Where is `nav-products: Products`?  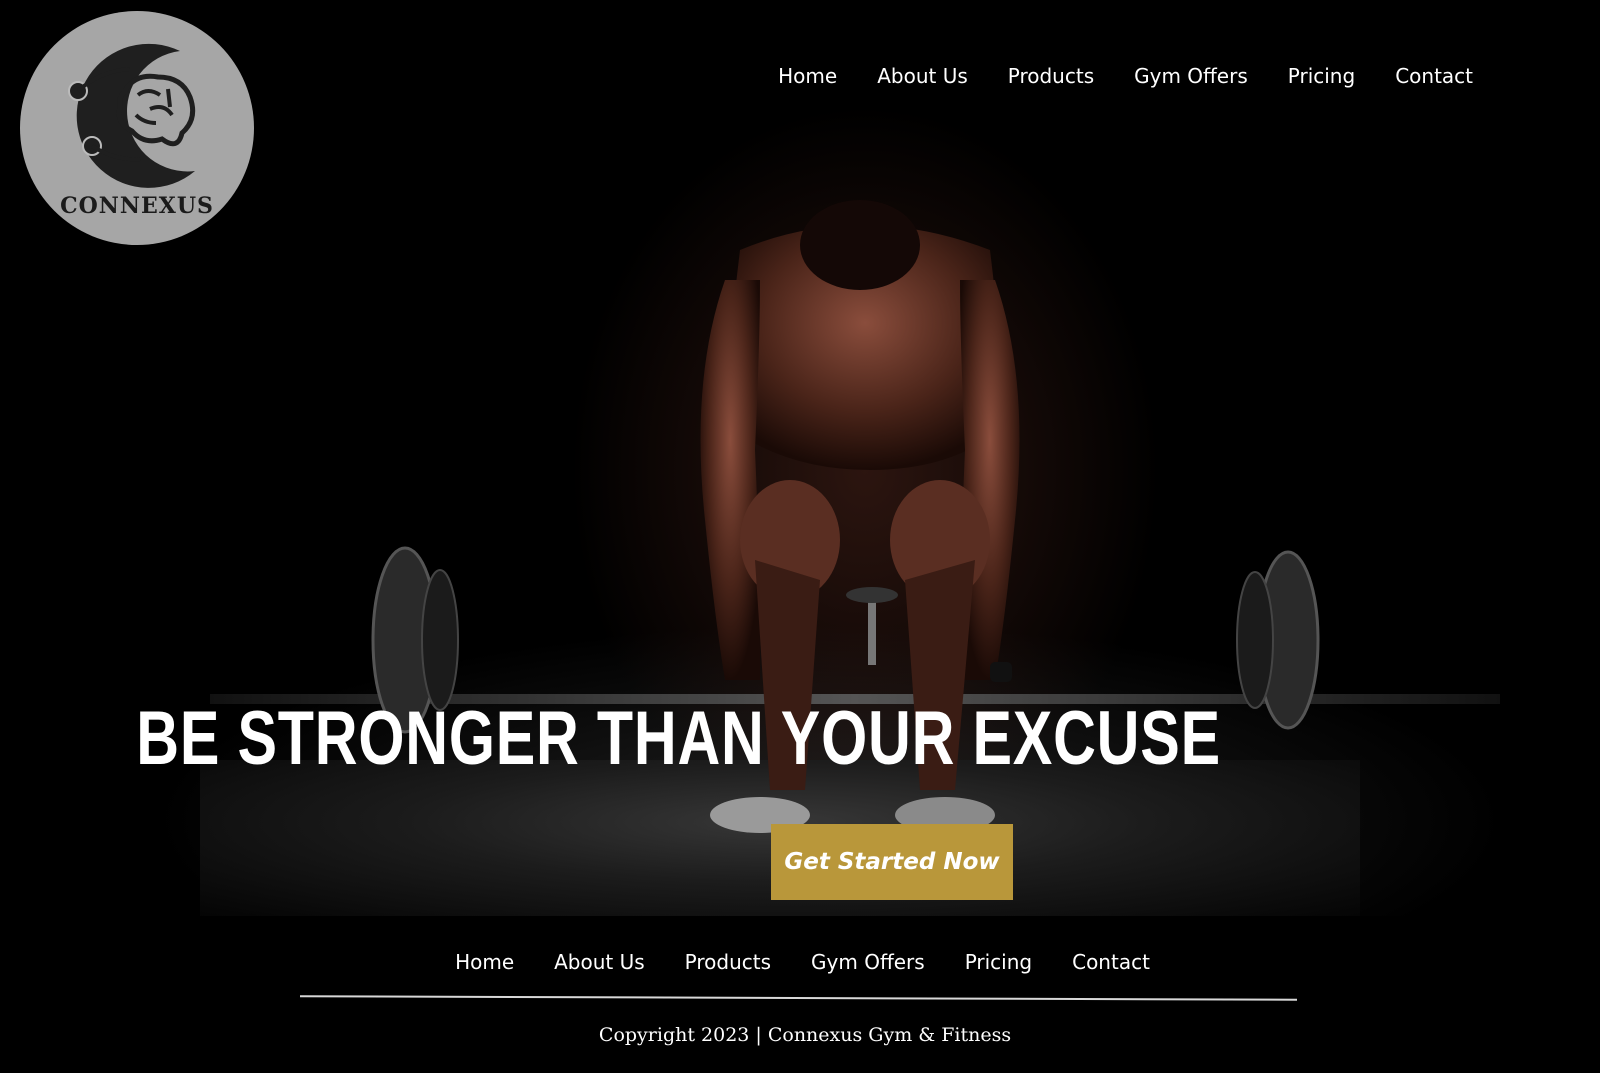 nav-products: Products is located at coordinates (1051, 76).